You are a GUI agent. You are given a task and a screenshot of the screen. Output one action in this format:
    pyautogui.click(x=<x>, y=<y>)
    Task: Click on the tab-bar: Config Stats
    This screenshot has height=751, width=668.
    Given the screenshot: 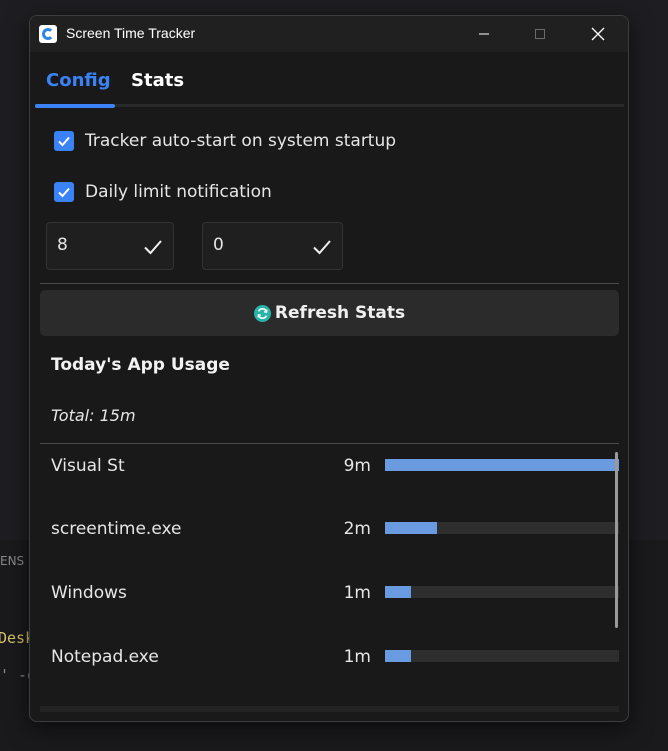 What is the action you would take?
    pyautogui.click(x=329, y=80)
    